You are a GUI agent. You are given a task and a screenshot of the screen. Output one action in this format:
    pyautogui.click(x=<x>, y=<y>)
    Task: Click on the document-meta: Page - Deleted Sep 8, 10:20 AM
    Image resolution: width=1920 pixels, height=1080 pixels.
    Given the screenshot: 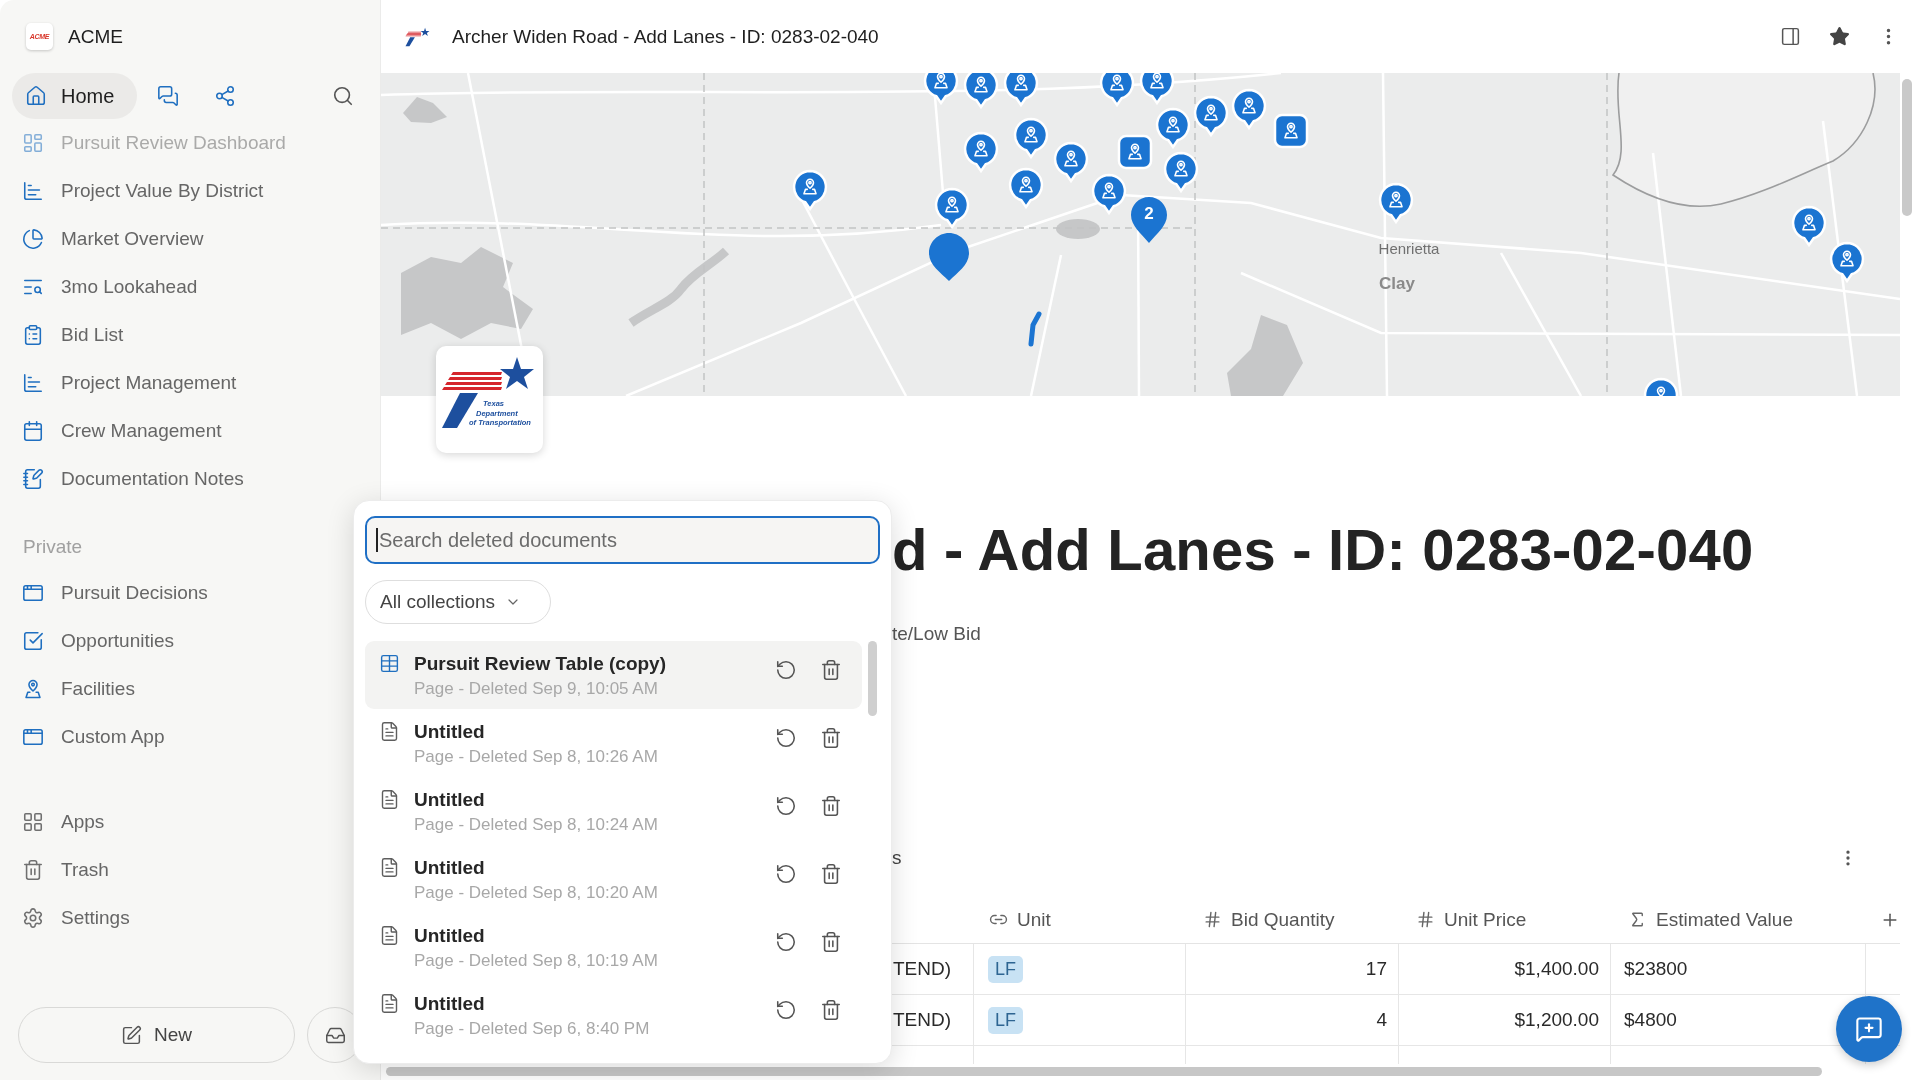 What is the action you would take?
    pyautogui.click(x=536, y=892)
    